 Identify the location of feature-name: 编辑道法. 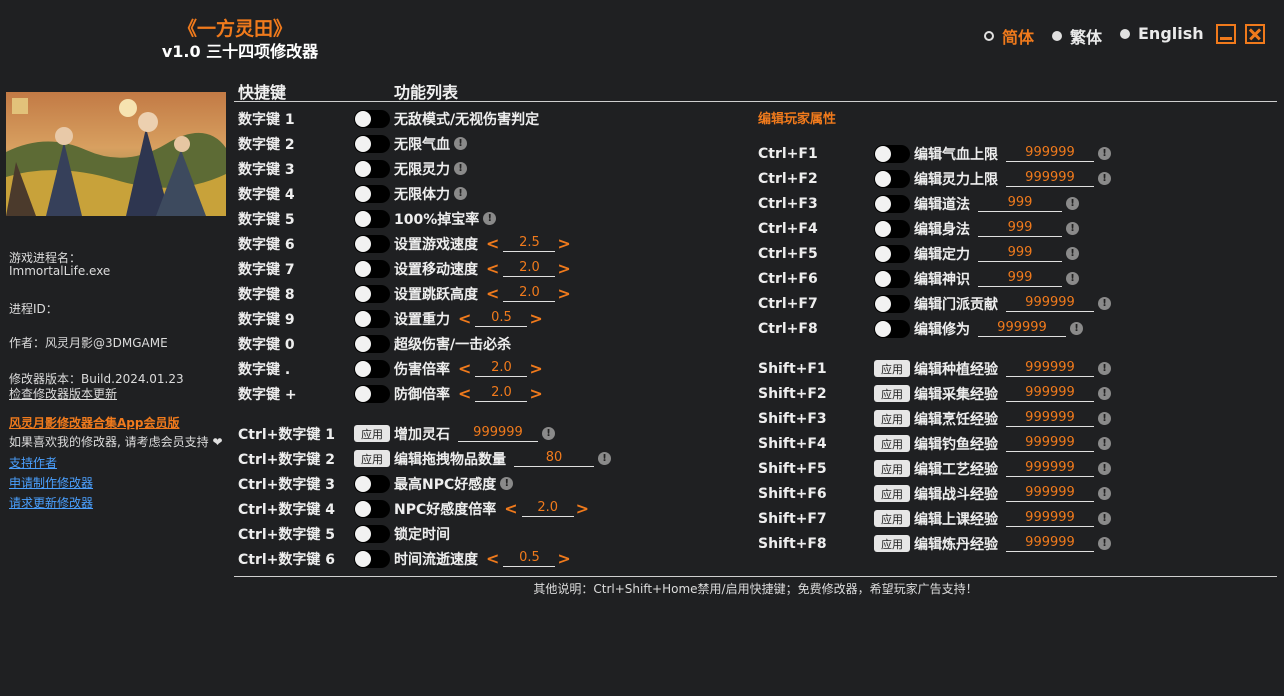
(942, 204).